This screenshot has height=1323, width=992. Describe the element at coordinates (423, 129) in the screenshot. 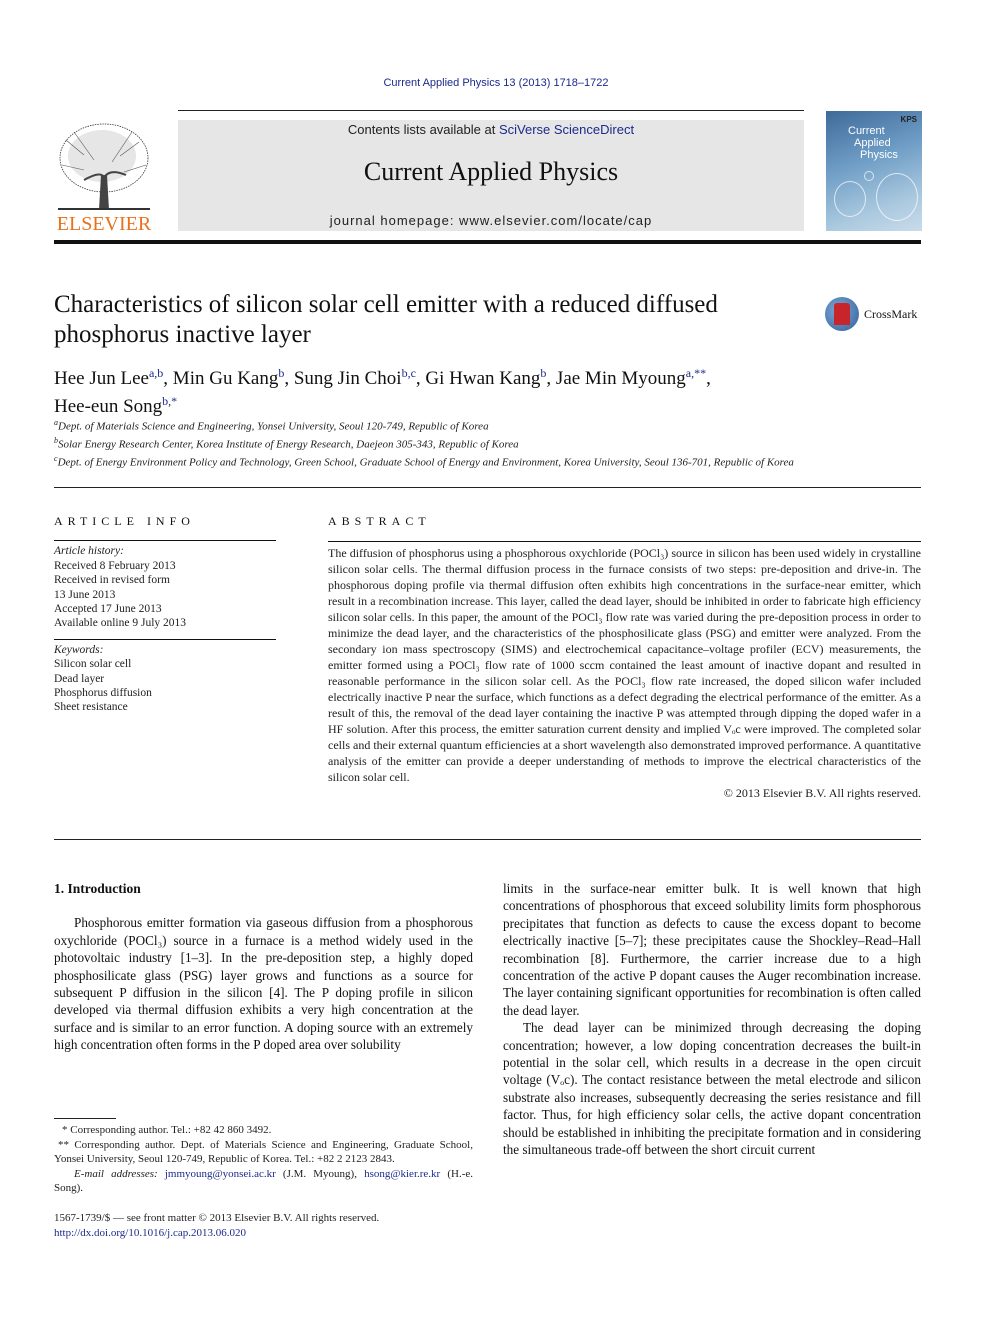

I see `contents-prefix: Contents lists available at` at that location.